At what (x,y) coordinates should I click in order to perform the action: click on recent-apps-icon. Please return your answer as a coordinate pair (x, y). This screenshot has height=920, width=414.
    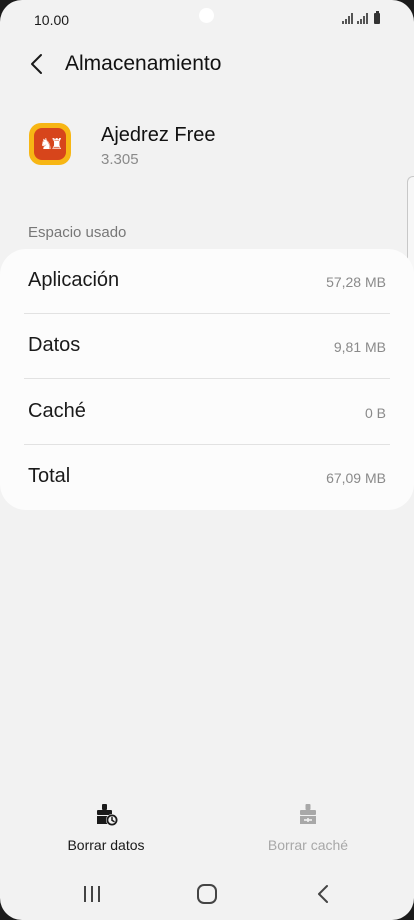
    Looking at the image, I should click on (92, 894).